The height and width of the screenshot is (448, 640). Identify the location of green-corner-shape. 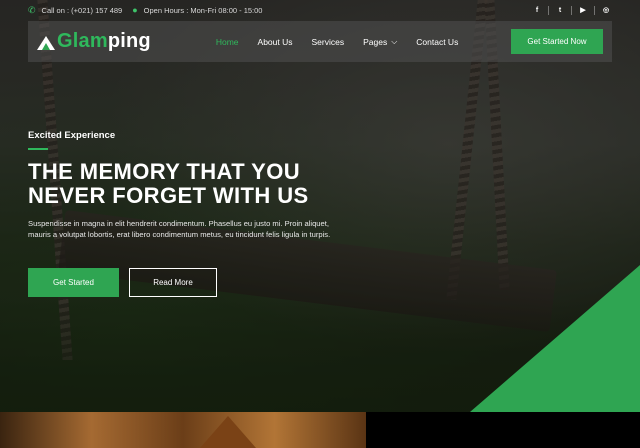
(555, 338).